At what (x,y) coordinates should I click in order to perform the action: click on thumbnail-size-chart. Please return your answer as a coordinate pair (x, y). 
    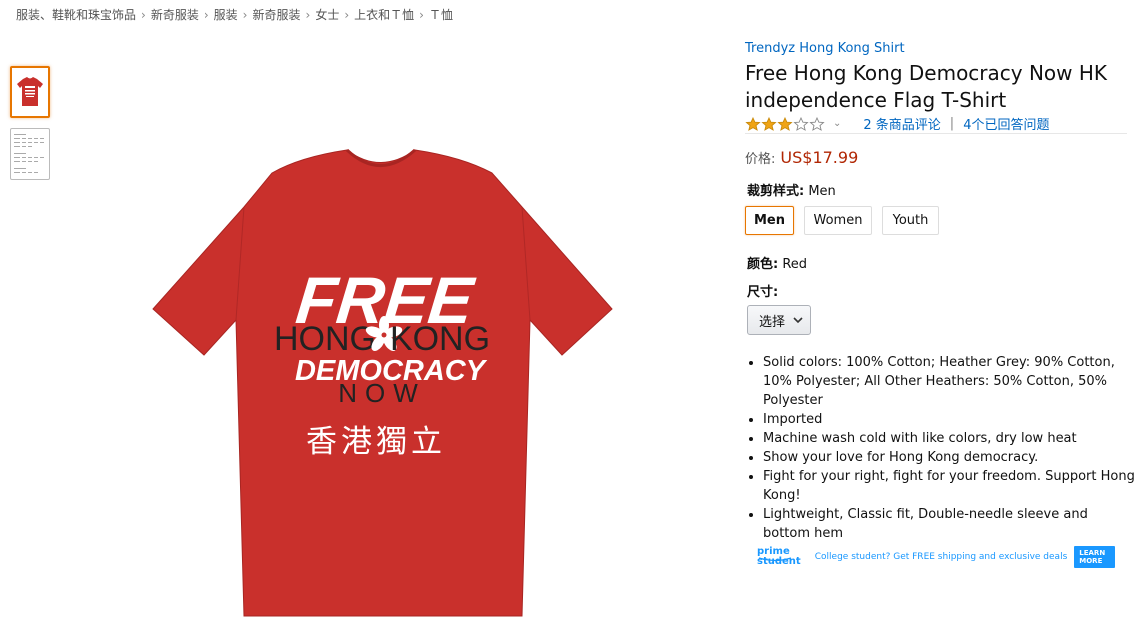
    Looking at the image, I should click on (30, 154).